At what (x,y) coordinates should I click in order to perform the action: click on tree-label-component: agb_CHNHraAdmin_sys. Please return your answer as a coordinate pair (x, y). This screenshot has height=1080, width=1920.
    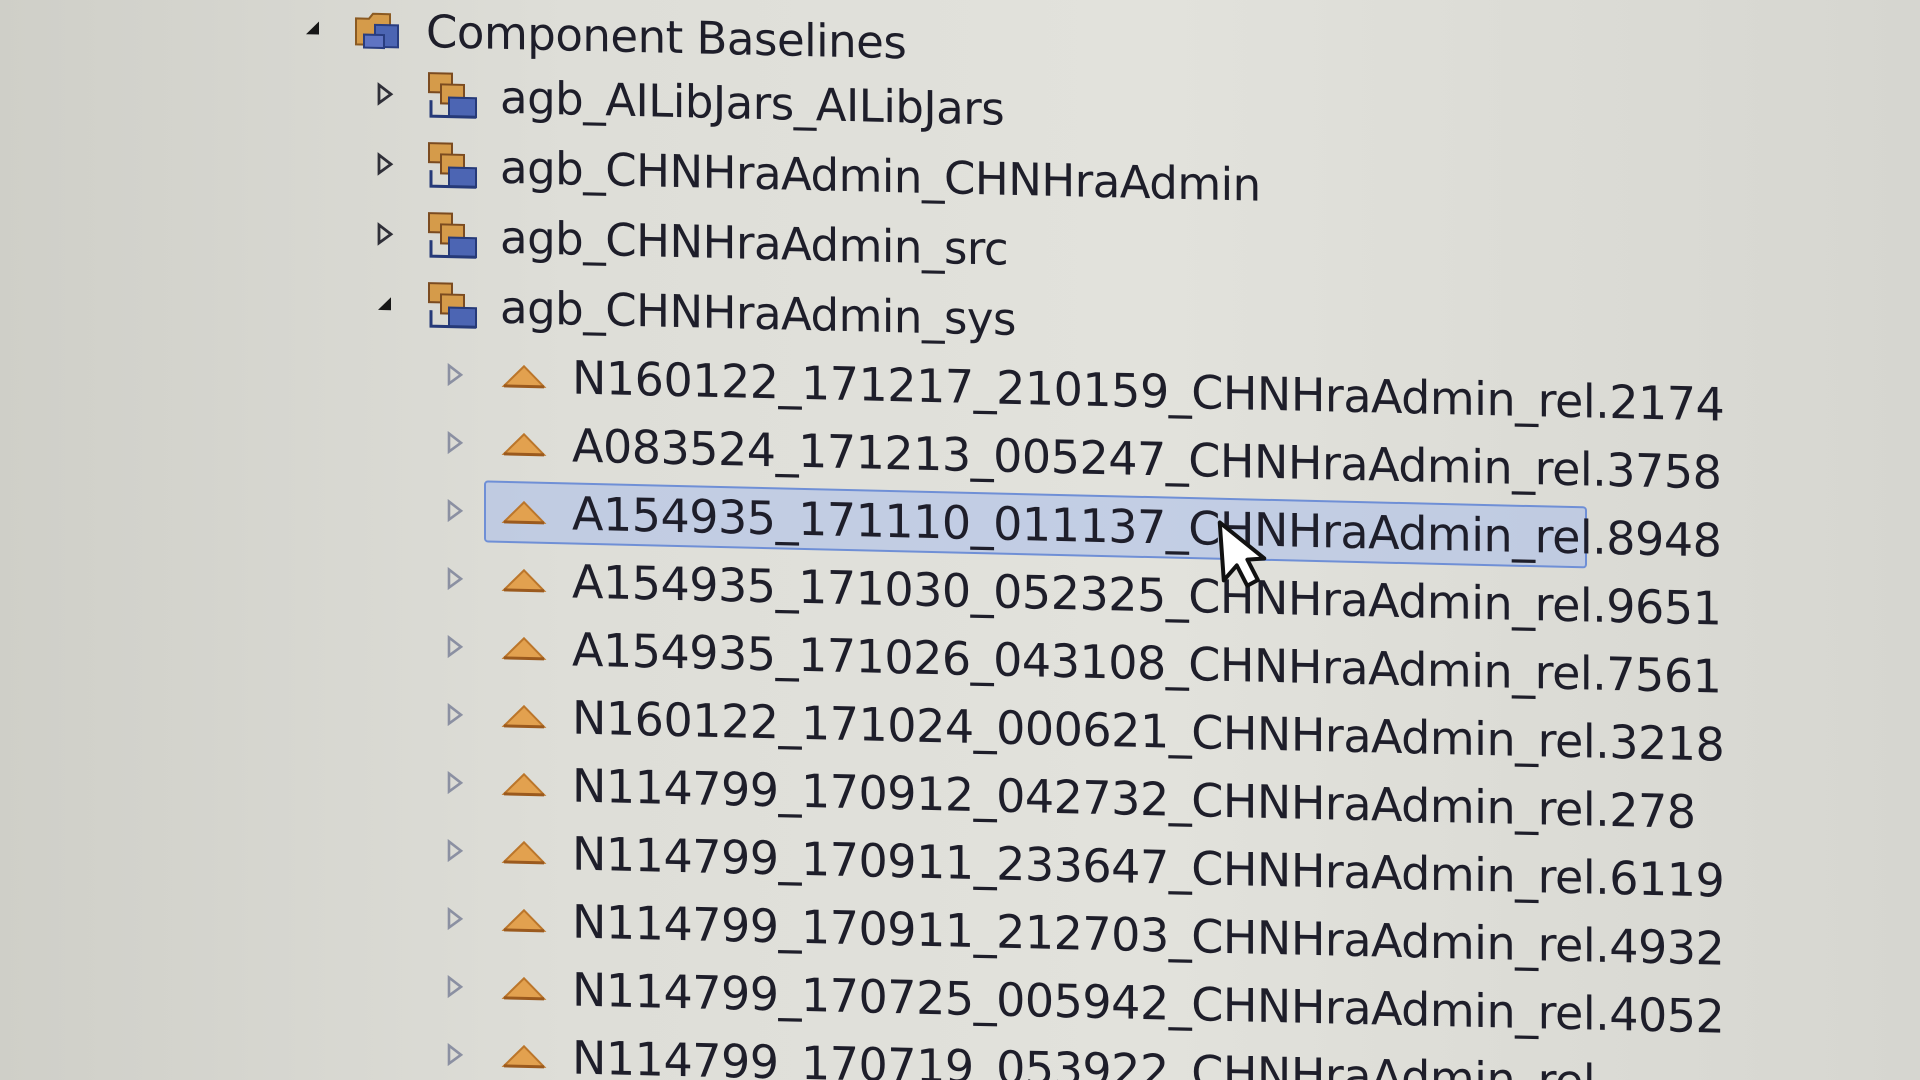
    Looking at the image, I should click on (758, 313).